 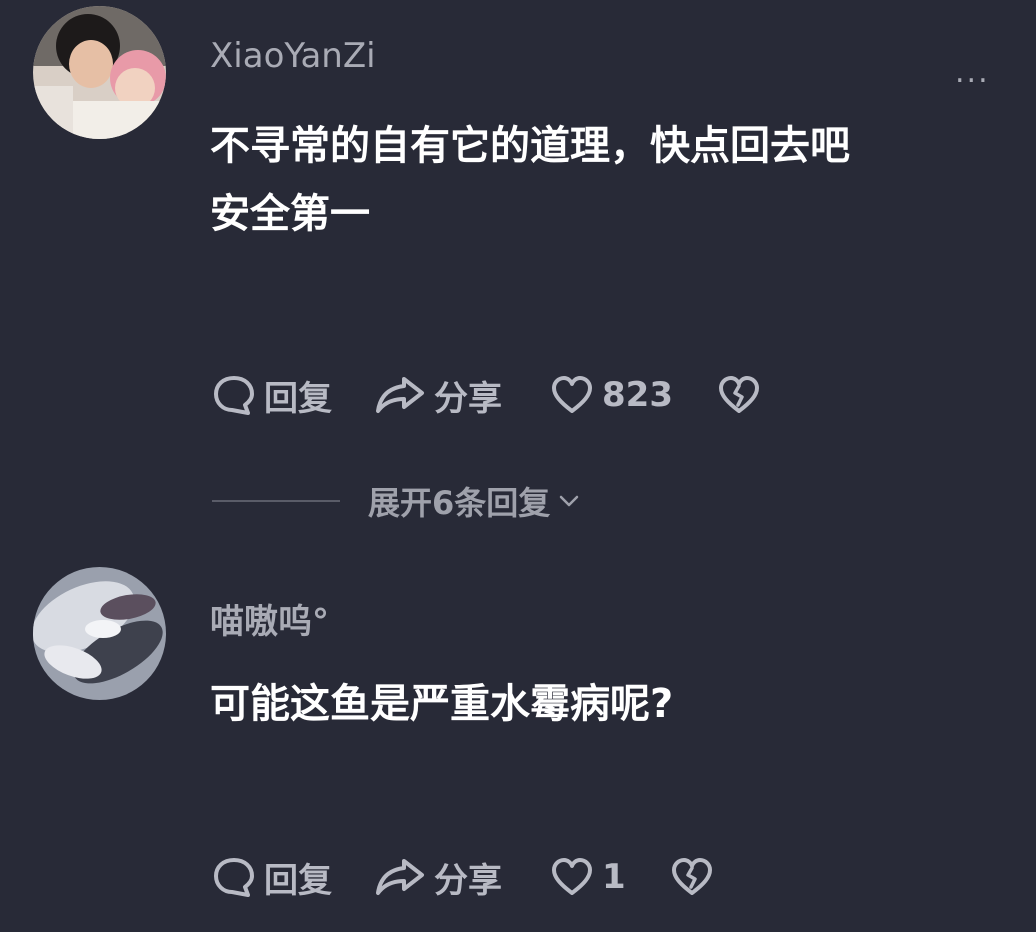 What do you see at coordinates (610, 180) in the screenshot?
I see `comment-text: 不寻常的自有它的道理，快点回去吧 安全第一` at bounding box center [610, 180].